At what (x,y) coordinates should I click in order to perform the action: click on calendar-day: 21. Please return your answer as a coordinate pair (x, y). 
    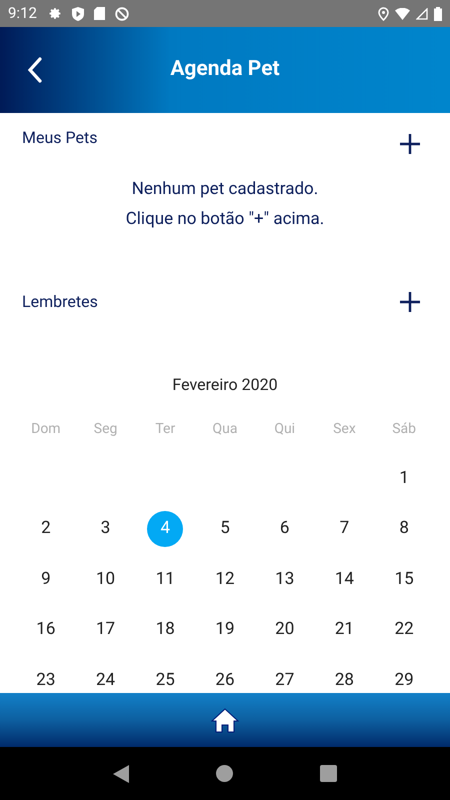
    Looking at the image, I should click on (344, 630).